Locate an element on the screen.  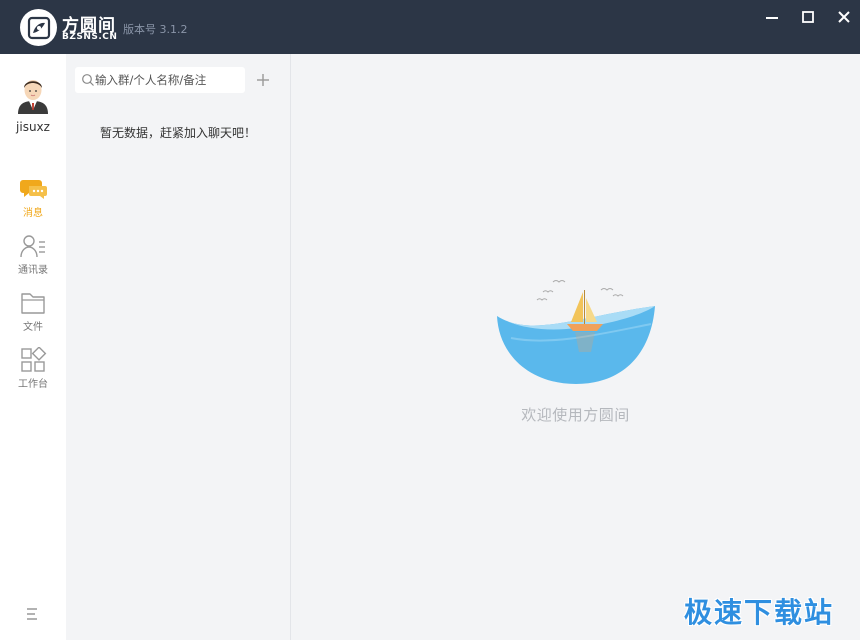
nav-item-label: 消息 is located at coordinates (33, 213).